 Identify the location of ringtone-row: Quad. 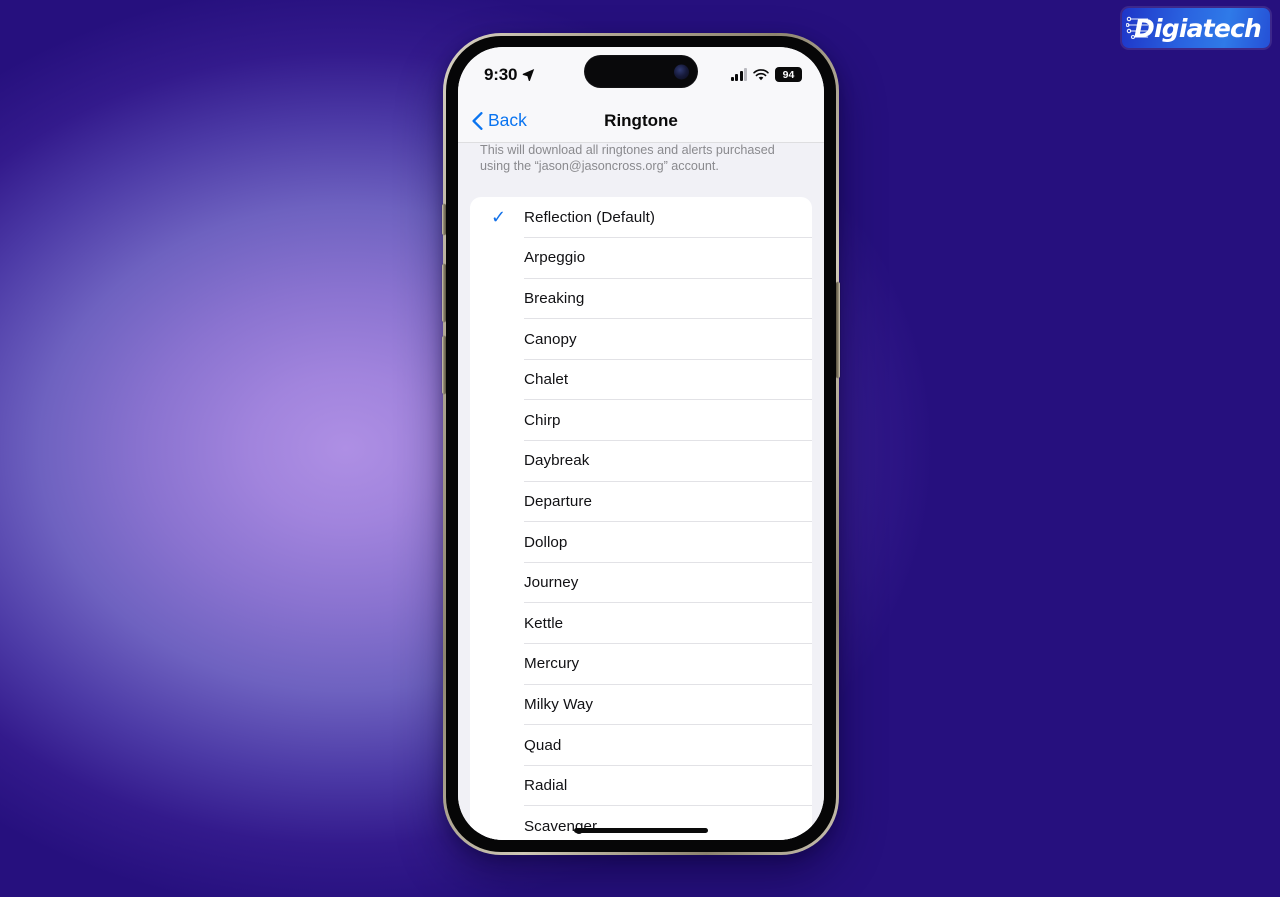
(641, 745).